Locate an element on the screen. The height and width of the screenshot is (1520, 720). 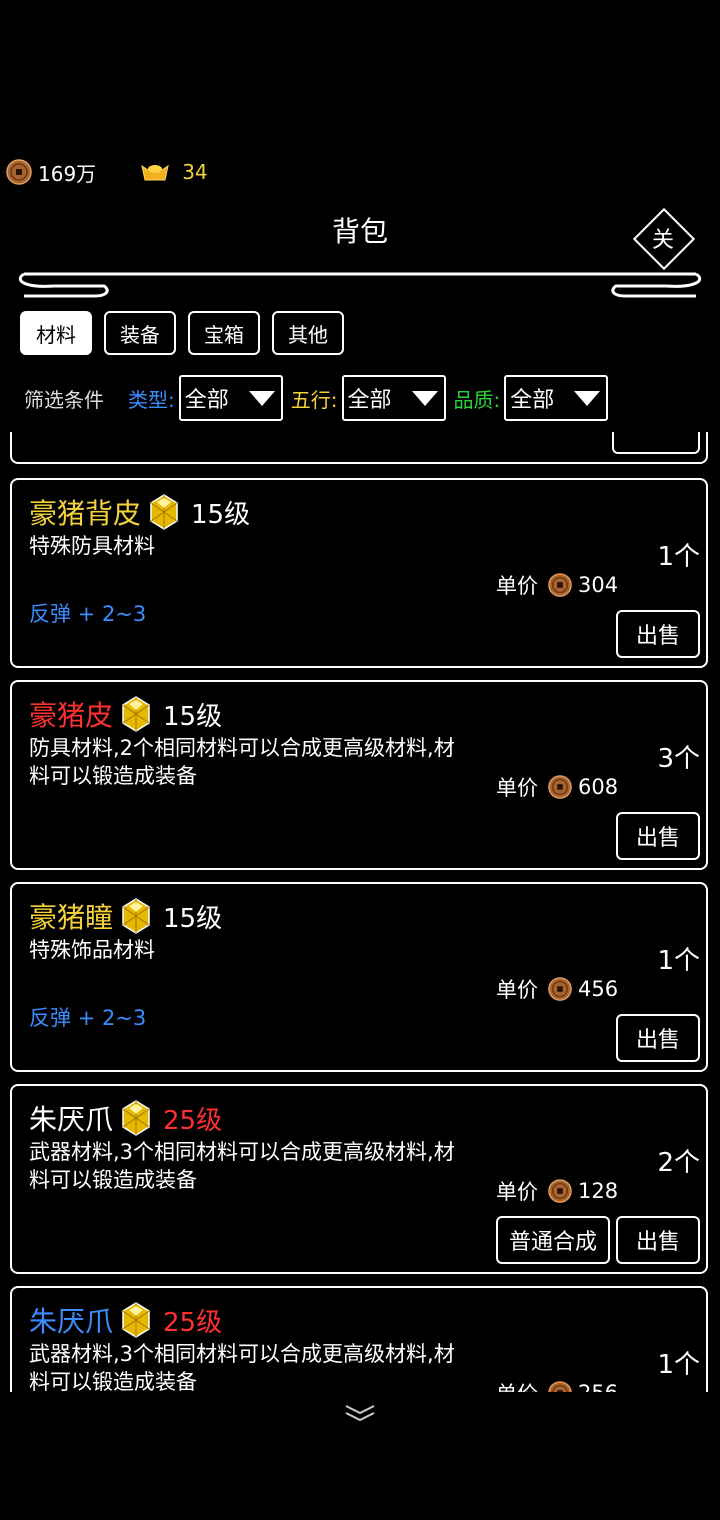
filter-bar: 筛选条件 类型: 全部 五行: 全部 品质: 全部 is located at coordinates (364, 398).